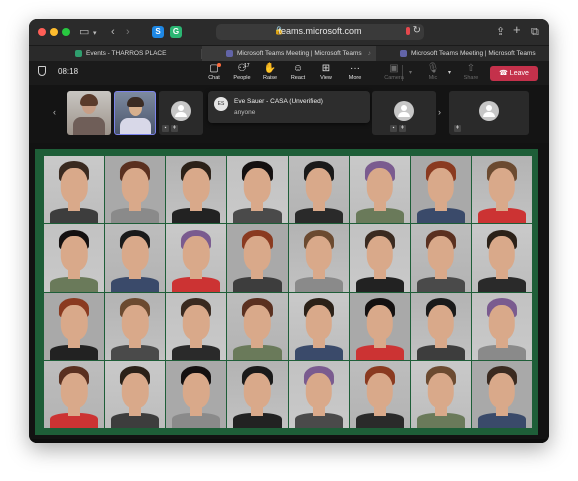 The image size is (578, 481). What do you see at coordinates (42, 32) in the screenshot?
I see `close-window-button` at bounding box center [42, 32].